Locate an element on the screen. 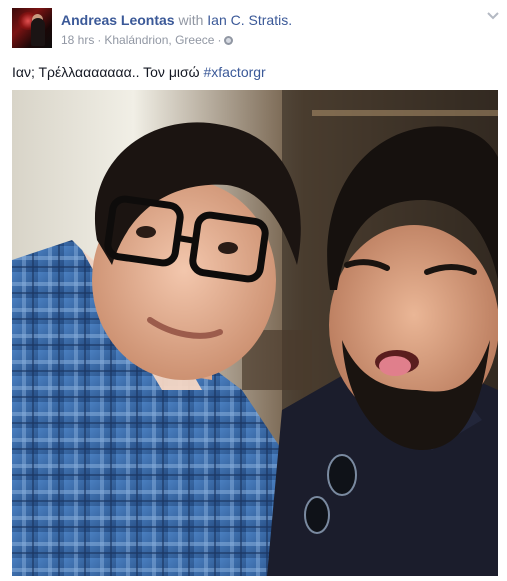 The height and width of the screenshot is (581, 507). chevron-down-icon is located at coordinates (493, 16).